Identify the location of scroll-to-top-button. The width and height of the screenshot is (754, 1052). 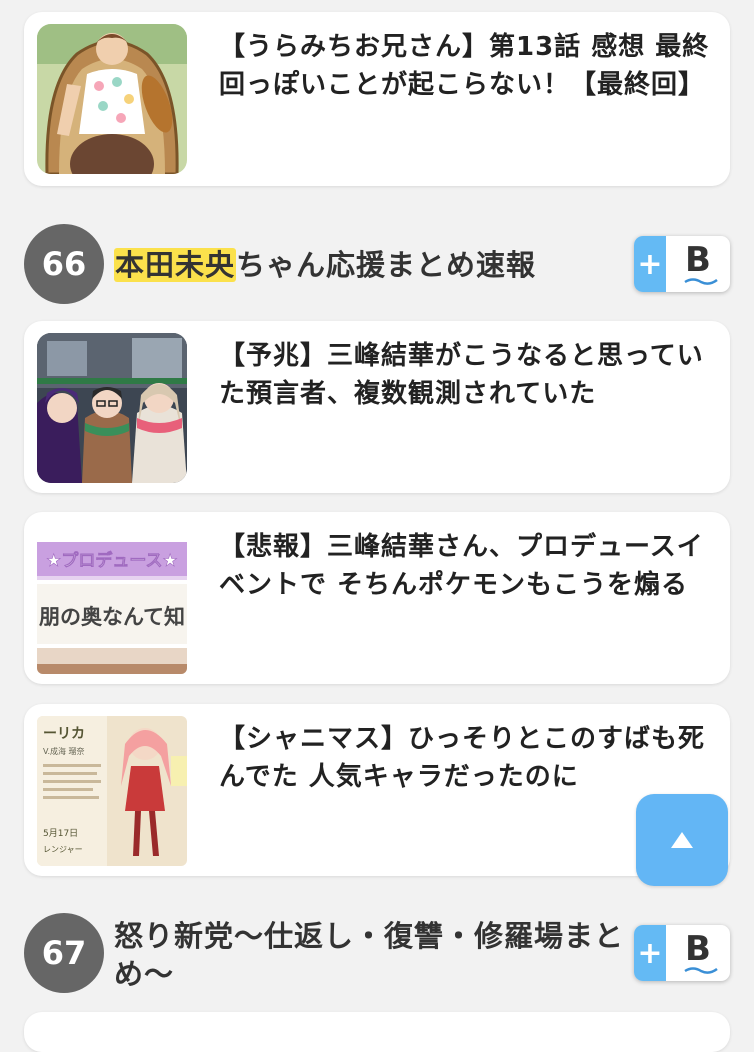
(682, 840).